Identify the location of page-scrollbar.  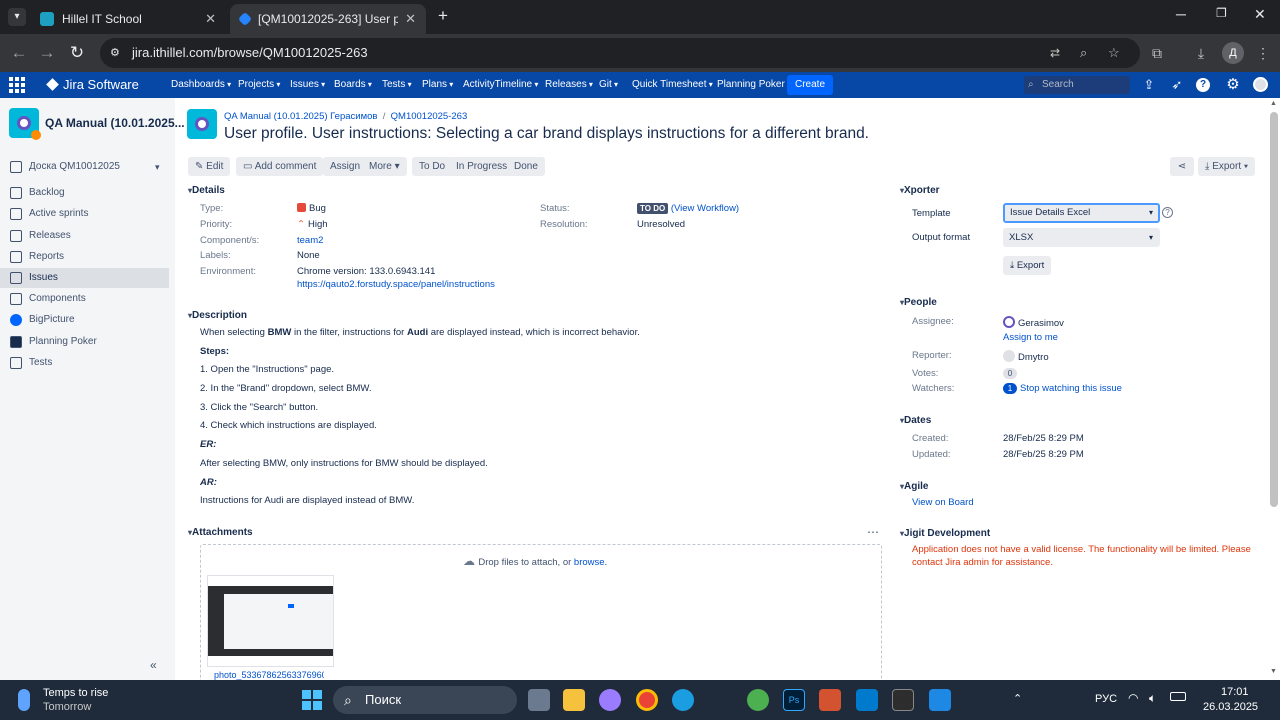
(1274, 309).